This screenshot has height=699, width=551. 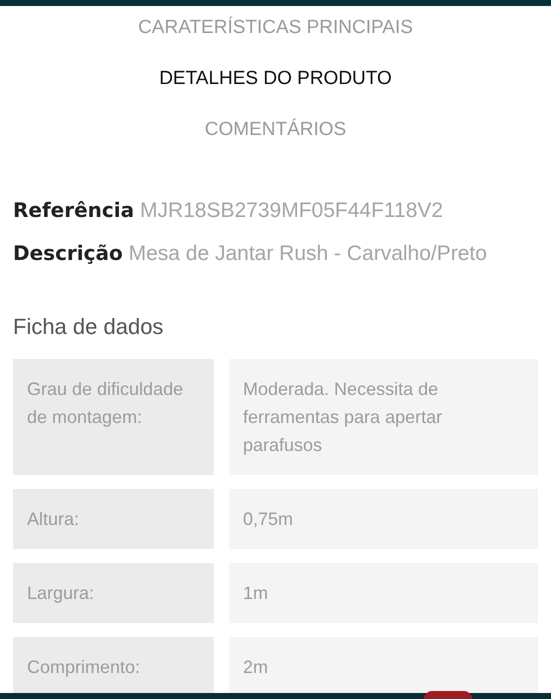 I want to click on table-cell: Largura:, so click(x=113, y=593).